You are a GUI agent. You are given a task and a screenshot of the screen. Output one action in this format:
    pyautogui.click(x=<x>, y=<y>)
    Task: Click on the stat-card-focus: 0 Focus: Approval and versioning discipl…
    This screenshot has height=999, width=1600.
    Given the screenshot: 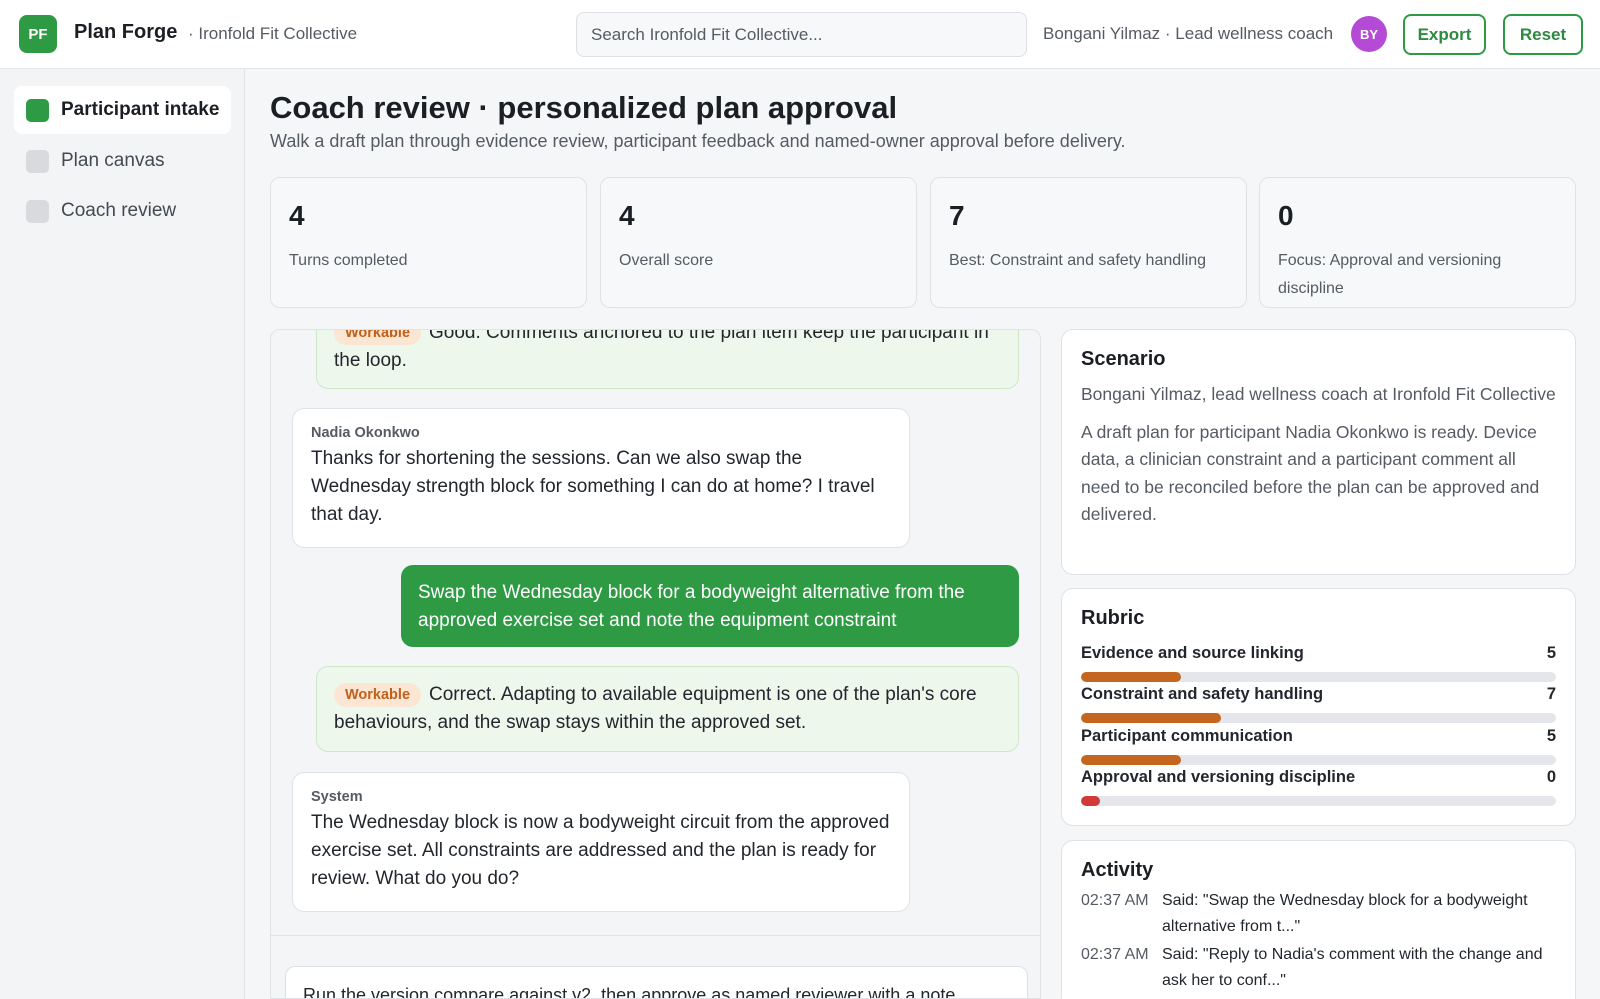 What is the action you would take?
    pyautogui.click(x=1417, y=242)
    